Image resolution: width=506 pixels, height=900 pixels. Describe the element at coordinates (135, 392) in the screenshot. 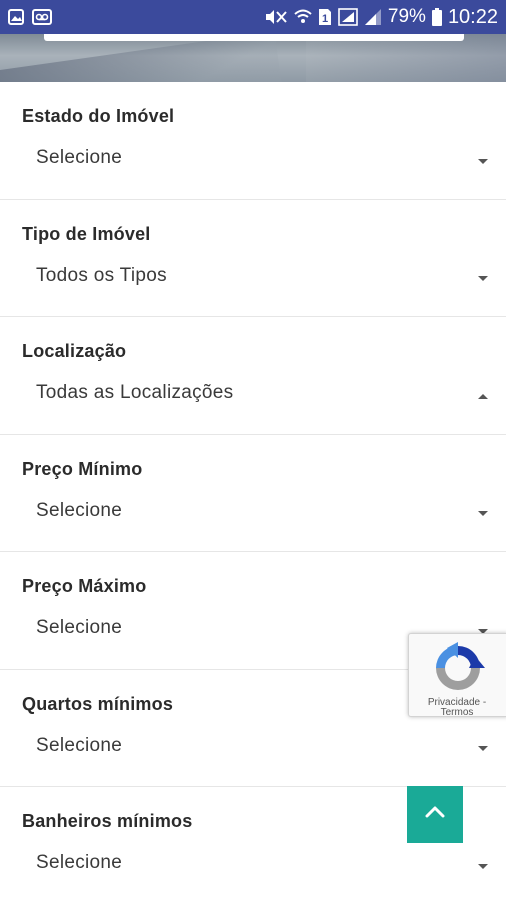

I see `select-value: Todas as Localizações` at that location.